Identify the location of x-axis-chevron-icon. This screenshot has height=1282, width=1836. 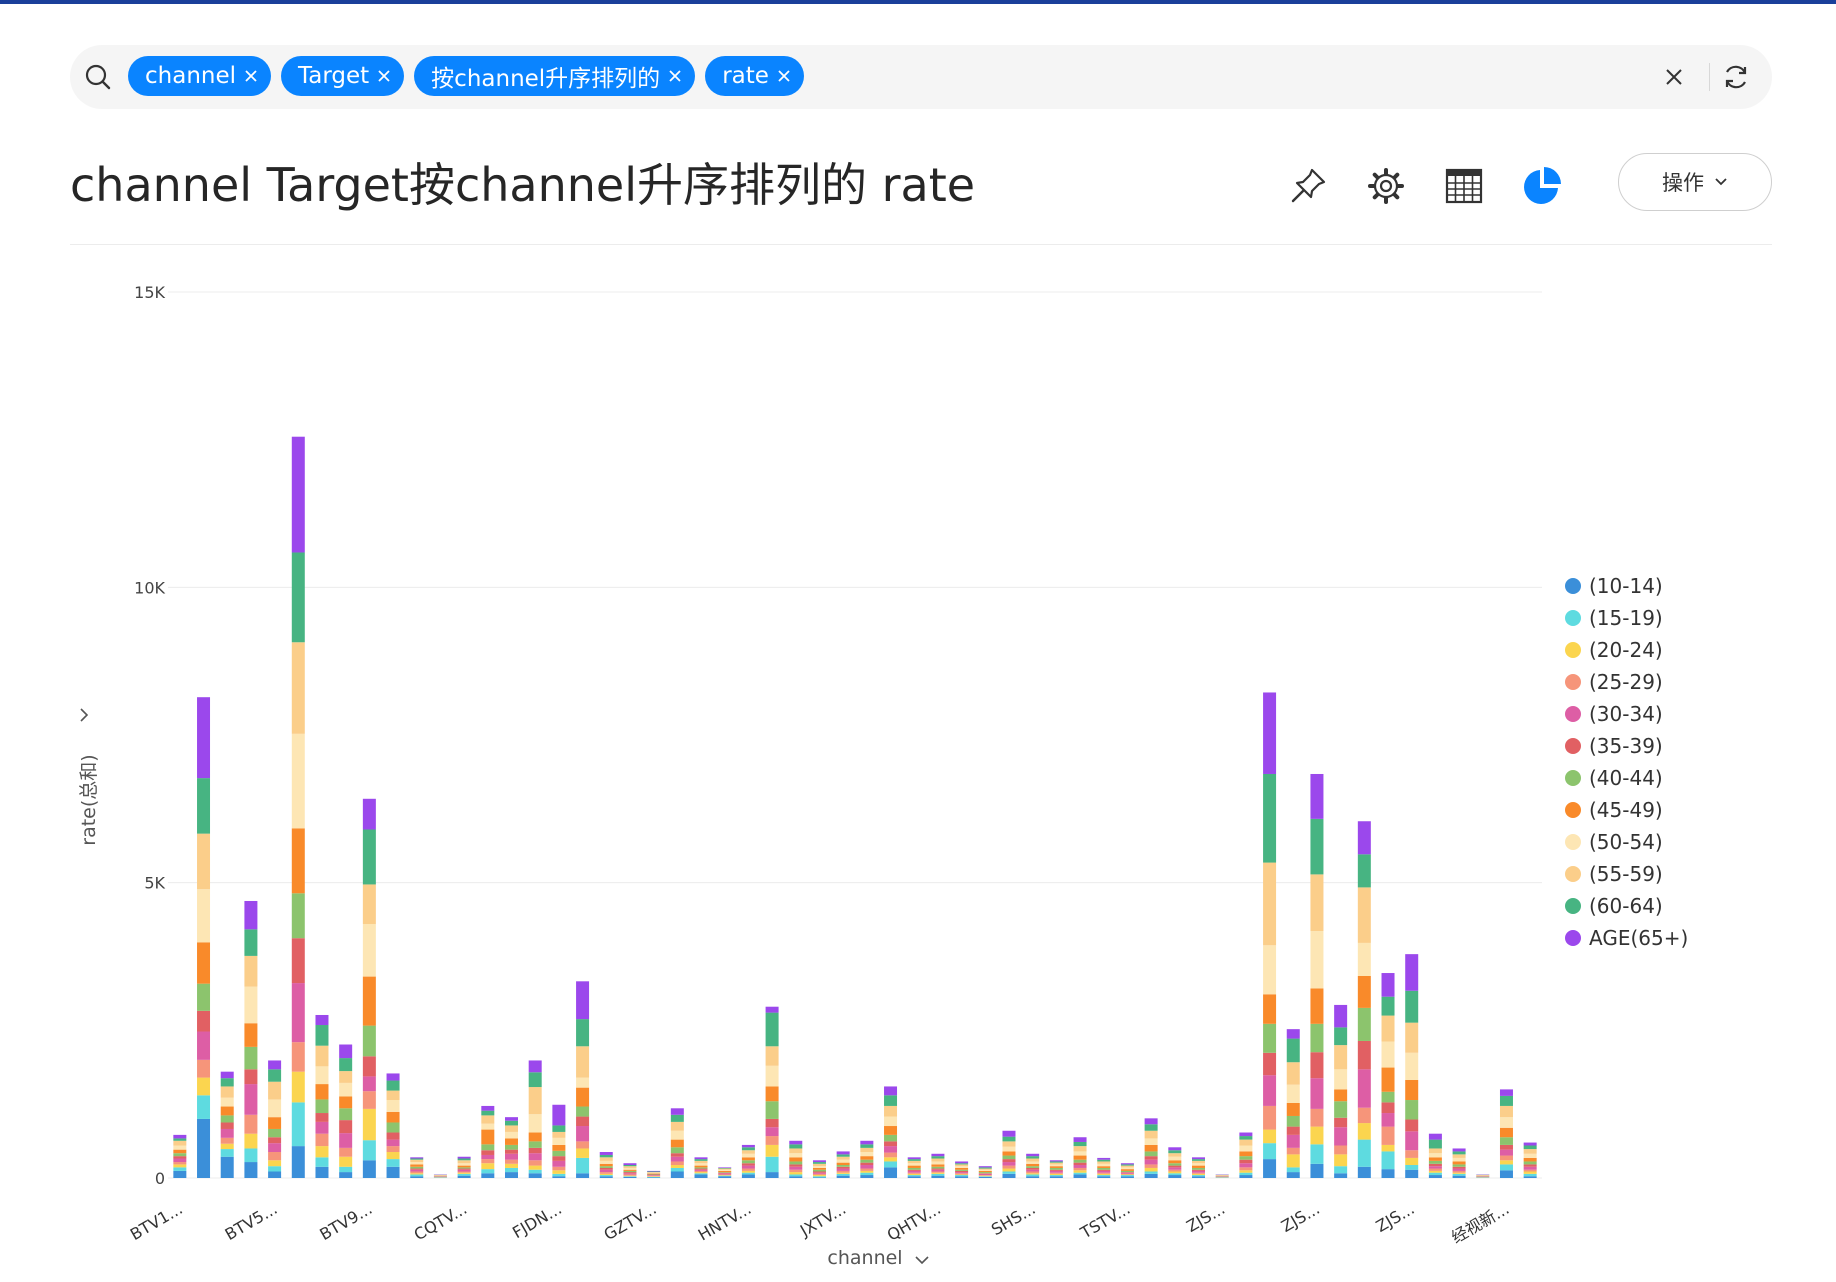
(922, 1260).